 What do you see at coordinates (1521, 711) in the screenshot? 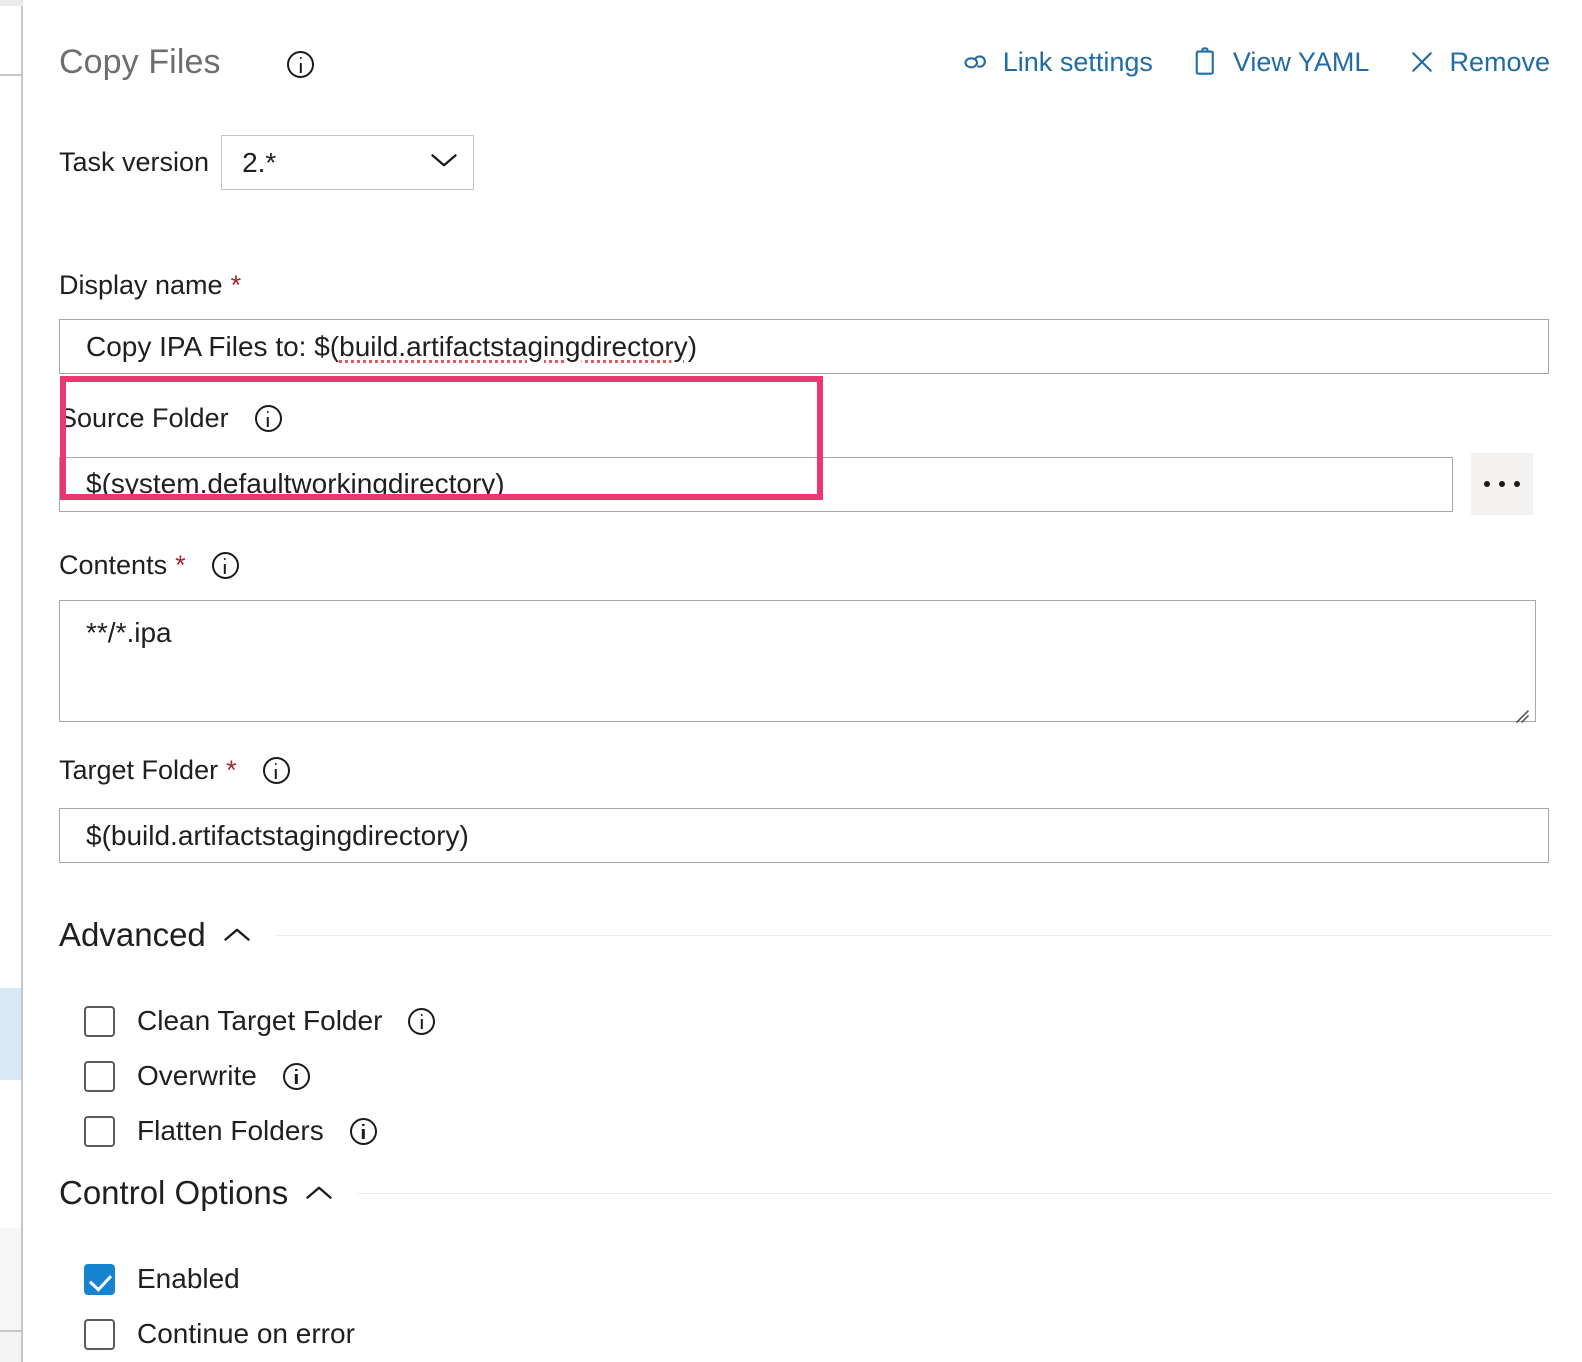
I see `resize-grip-icon` at bounding box center [1521, 711].